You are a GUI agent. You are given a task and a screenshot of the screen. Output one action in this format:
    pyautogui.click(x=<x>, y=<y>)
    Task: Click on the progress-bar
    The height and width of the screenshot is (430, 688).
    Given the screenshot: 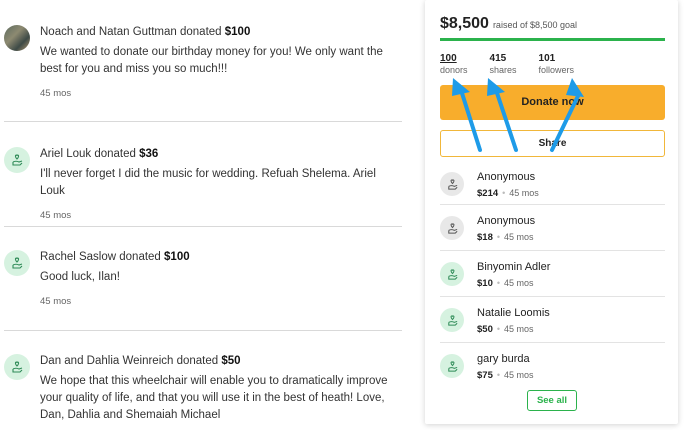 What is the action you would take?
    pyautogui.click(x=552, y=39)
    